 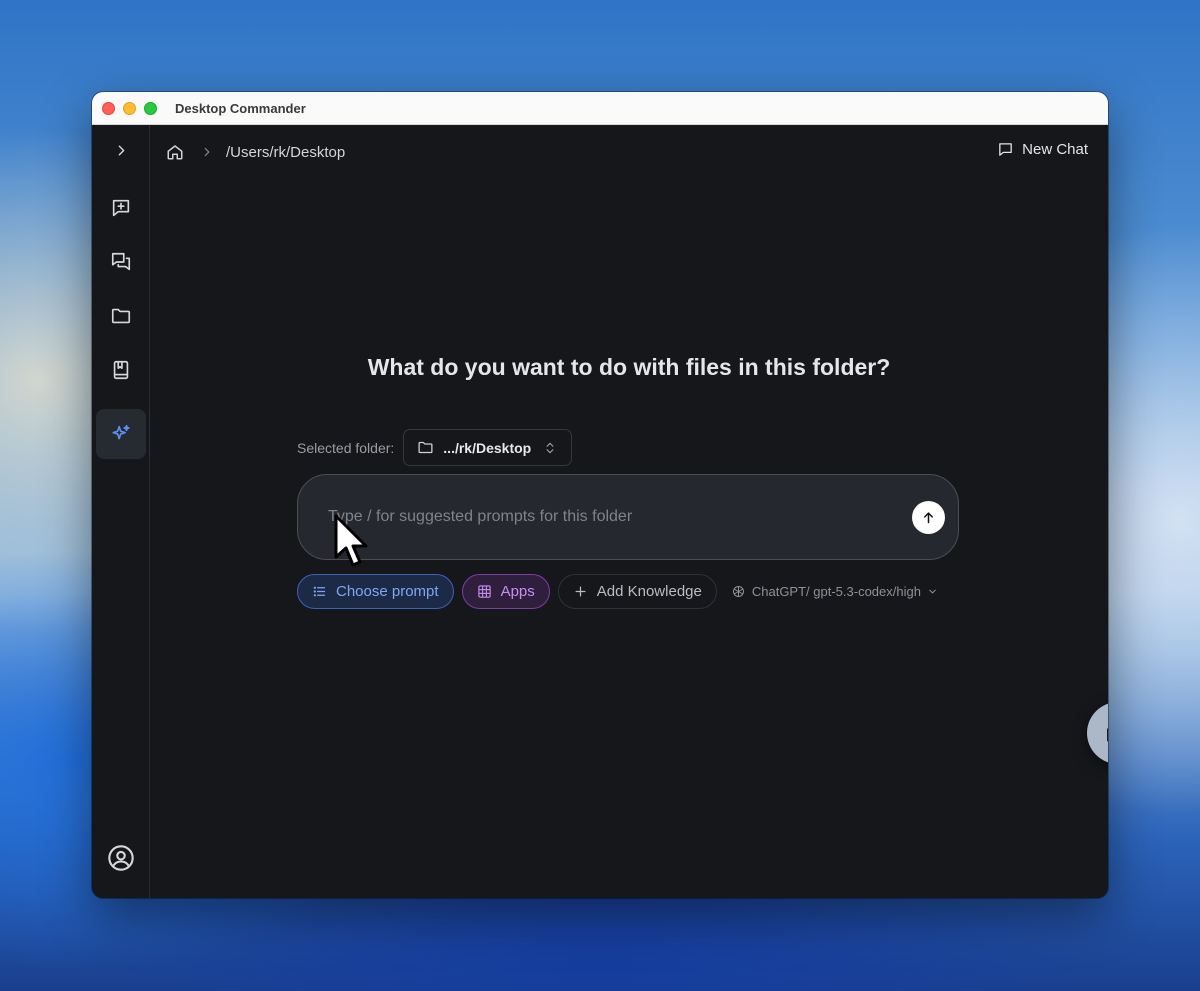 What do you see at coordinates (600, 108) in the screenshot?
I see `title-bar: Desktop Commander` at bounding box center [600, 108].